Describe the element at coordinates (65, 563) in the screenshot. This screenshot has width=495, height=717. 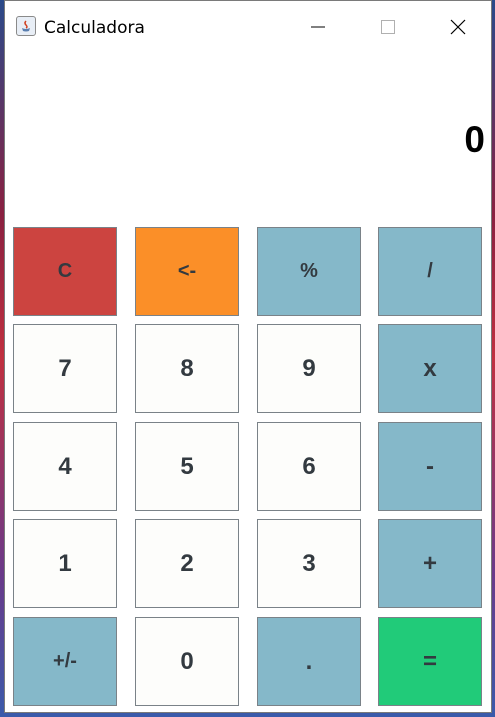
I see `digit-1-button: 1` at that location.